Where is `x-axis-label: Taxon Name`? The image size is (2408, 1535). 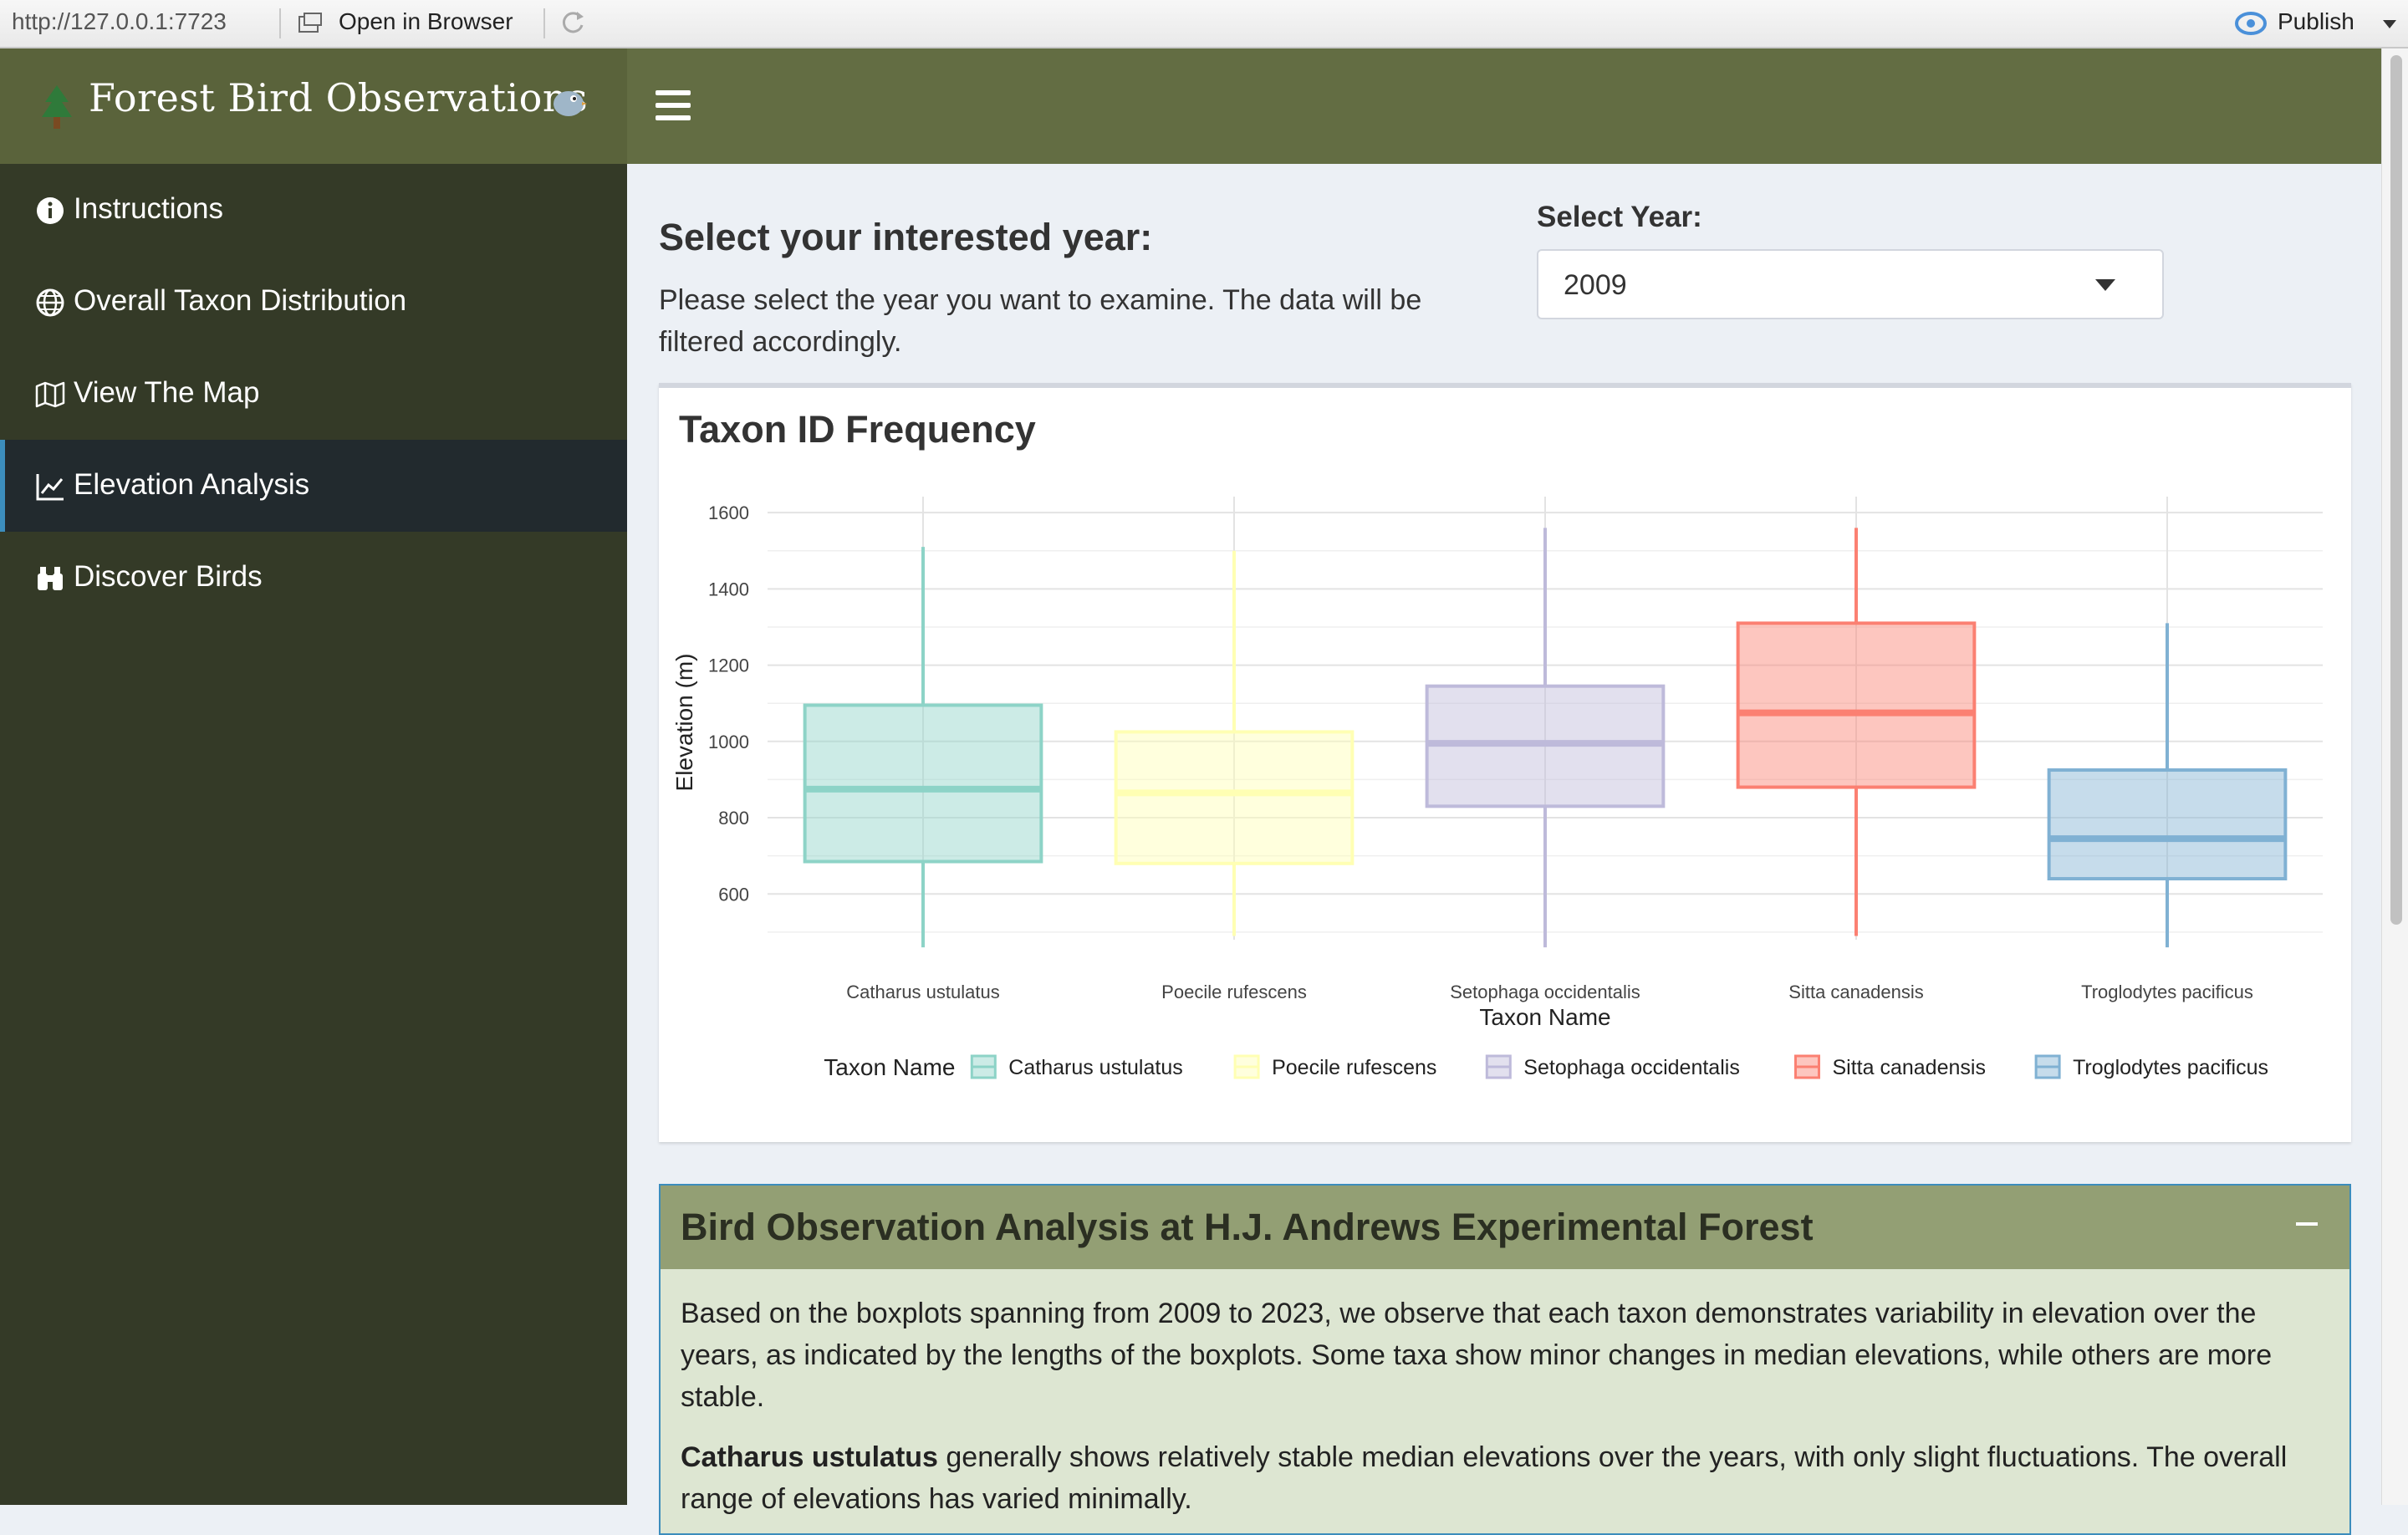 x-axis-label: Taxon Name is located at coordinates (1545, 1017).